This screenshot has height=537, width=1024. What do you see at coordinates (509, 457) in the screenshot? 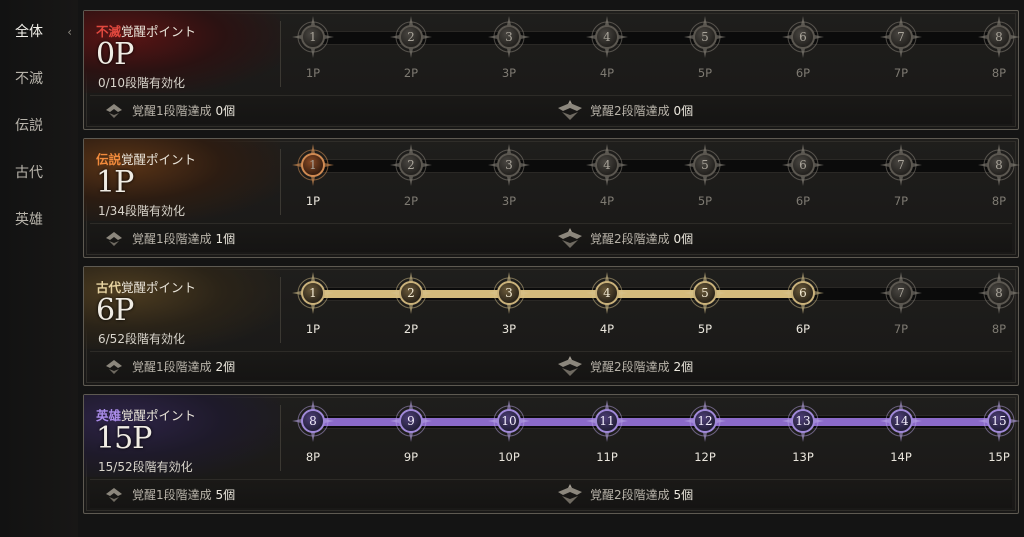
I see `node-point-label: 10P` at bounding box center [509, 457].